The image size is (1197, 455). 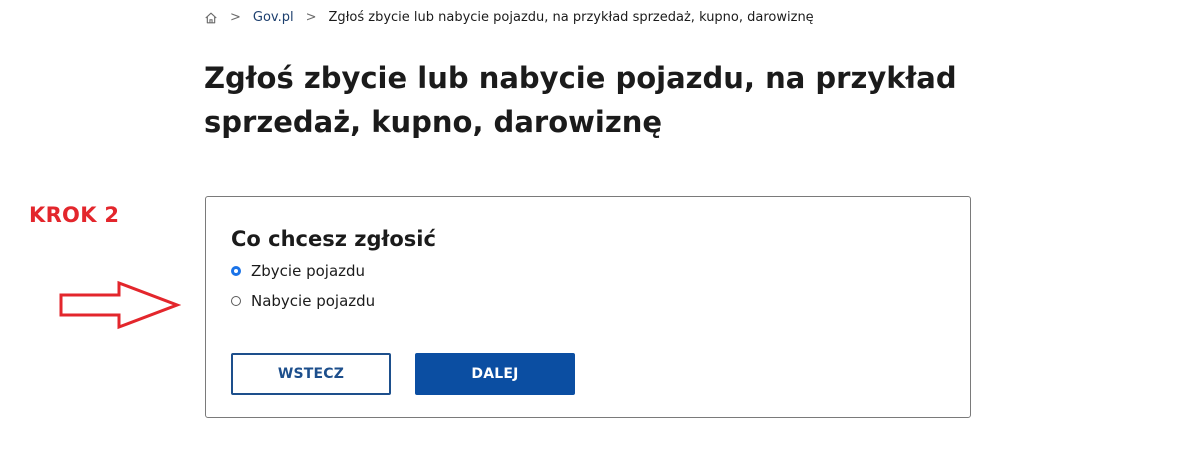 I want to click on radio-checked-icon, so click(x=236, y=271).